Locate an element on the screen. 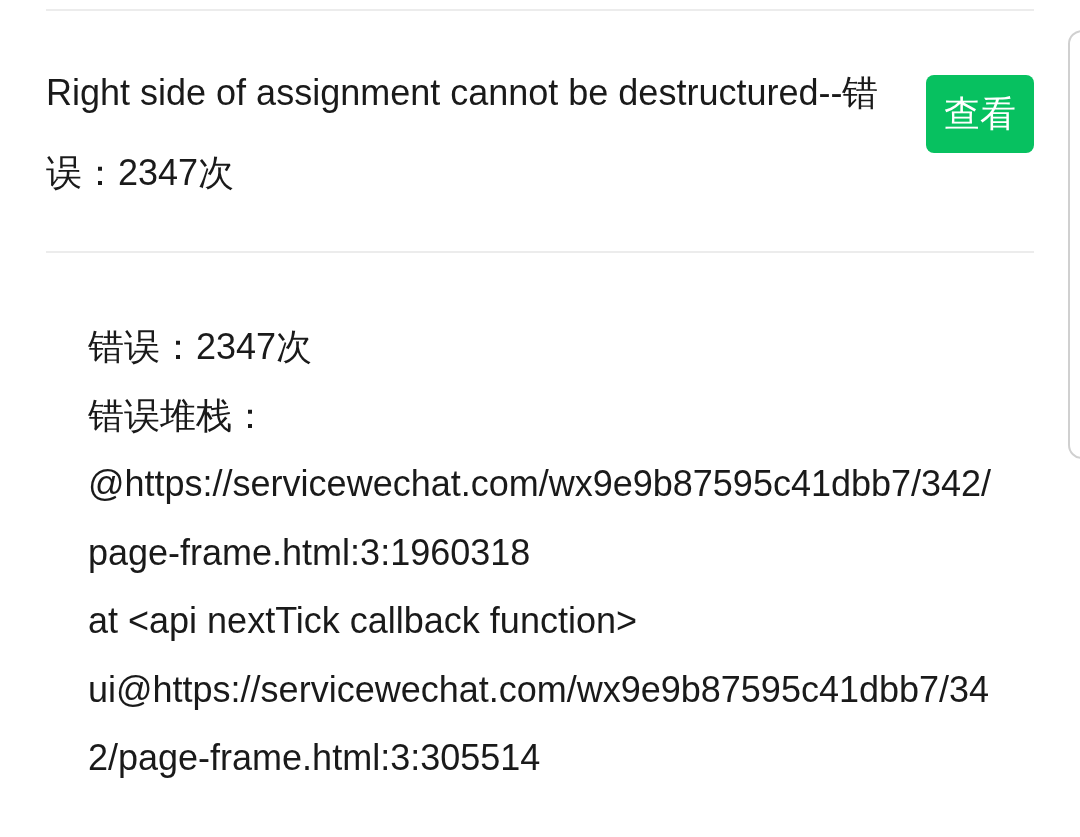 This screenshot has width=1080, height=837. detail-line: 错误：2347次 is located at coordinates (201, 347).